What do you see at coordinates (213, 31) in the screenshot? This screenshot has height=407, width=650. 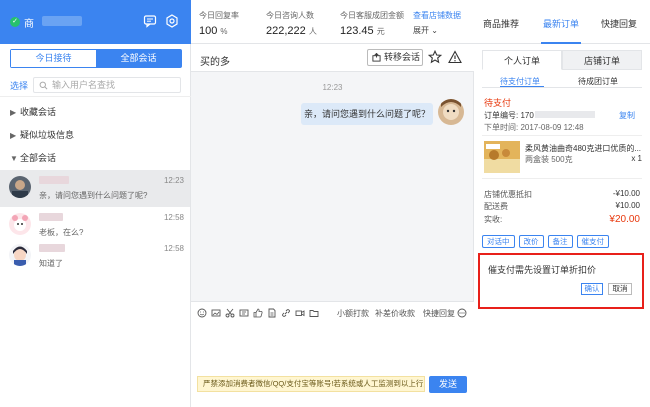 I see `stat-value: 100 %` at bounding box center [213, 31].